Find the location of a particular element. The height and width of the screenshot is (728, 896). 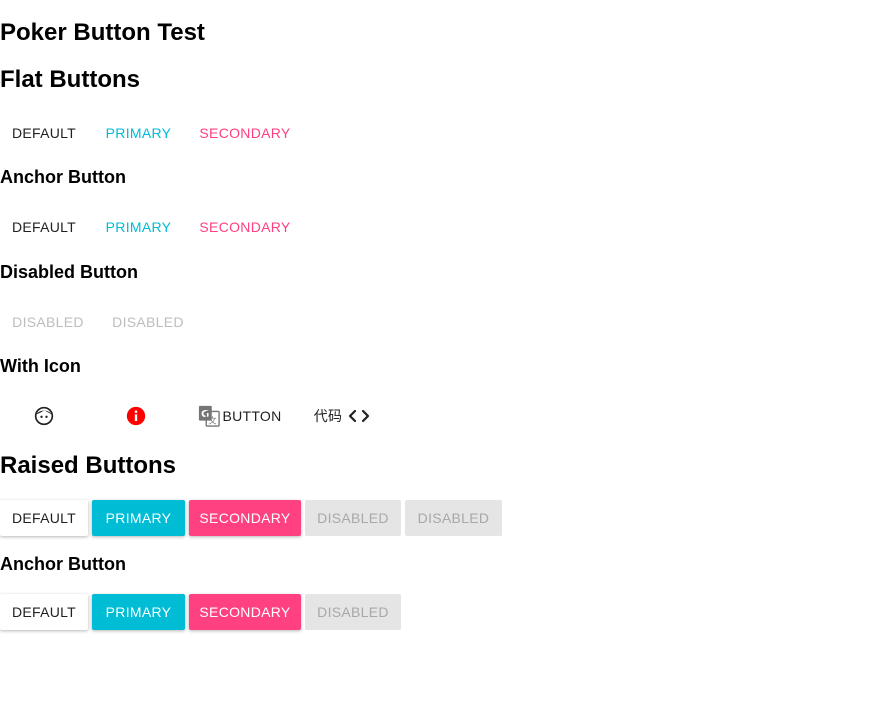

face-icon-button is located at coordinates (44, 416).